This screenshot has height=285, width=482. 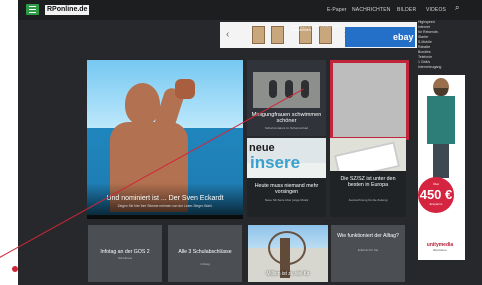 I want to click on tile-subtitle: Schulhaus, so click(x=124, y=258).